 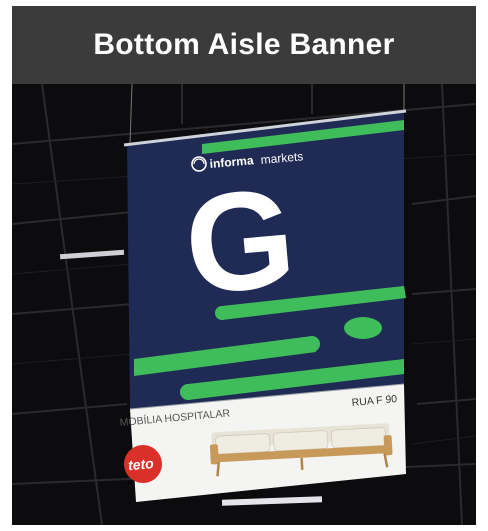 I want to click on exhibitor-logo-text: teto, so click(x=140, y=464).